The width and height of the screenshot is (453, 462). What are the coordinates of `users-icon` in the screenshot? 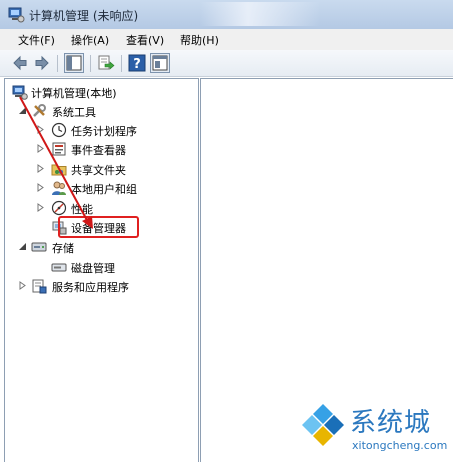 It's located at (59, 188).